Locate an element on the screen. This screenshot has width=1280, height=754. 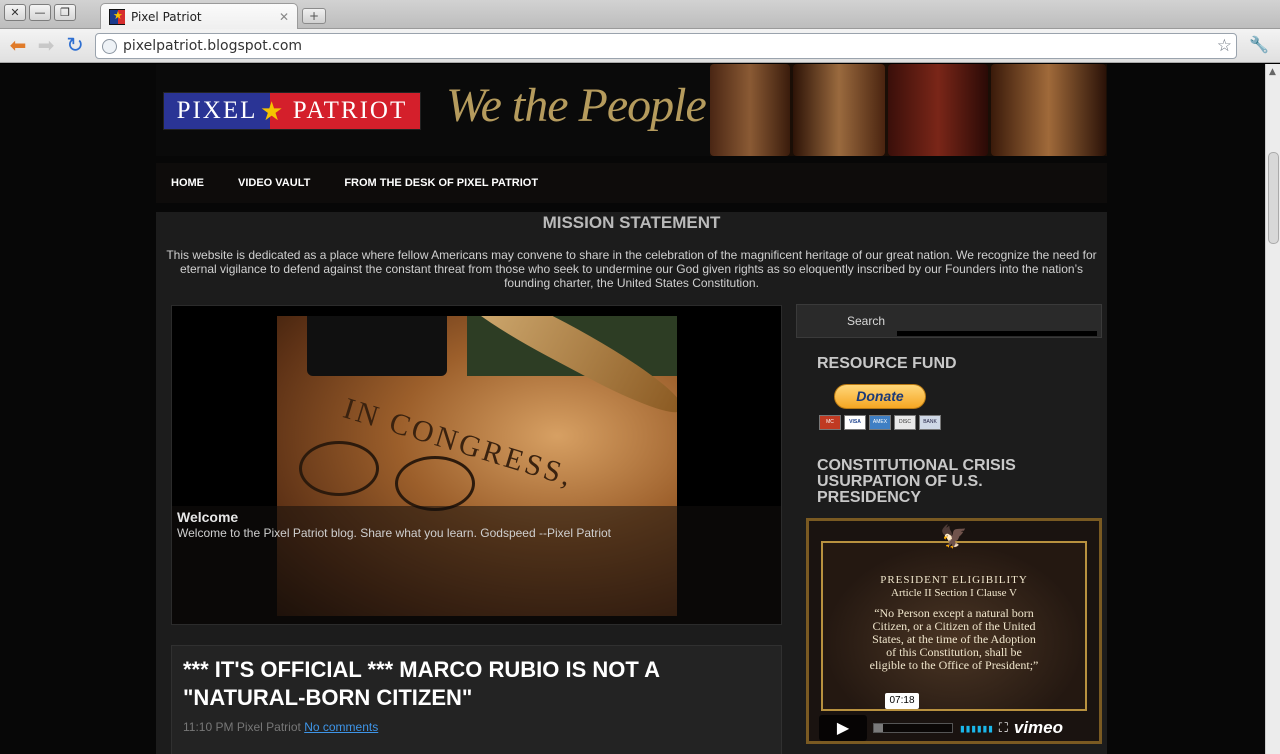
scroll-up-icon: ▲ is located at coordinates (1272, 72).